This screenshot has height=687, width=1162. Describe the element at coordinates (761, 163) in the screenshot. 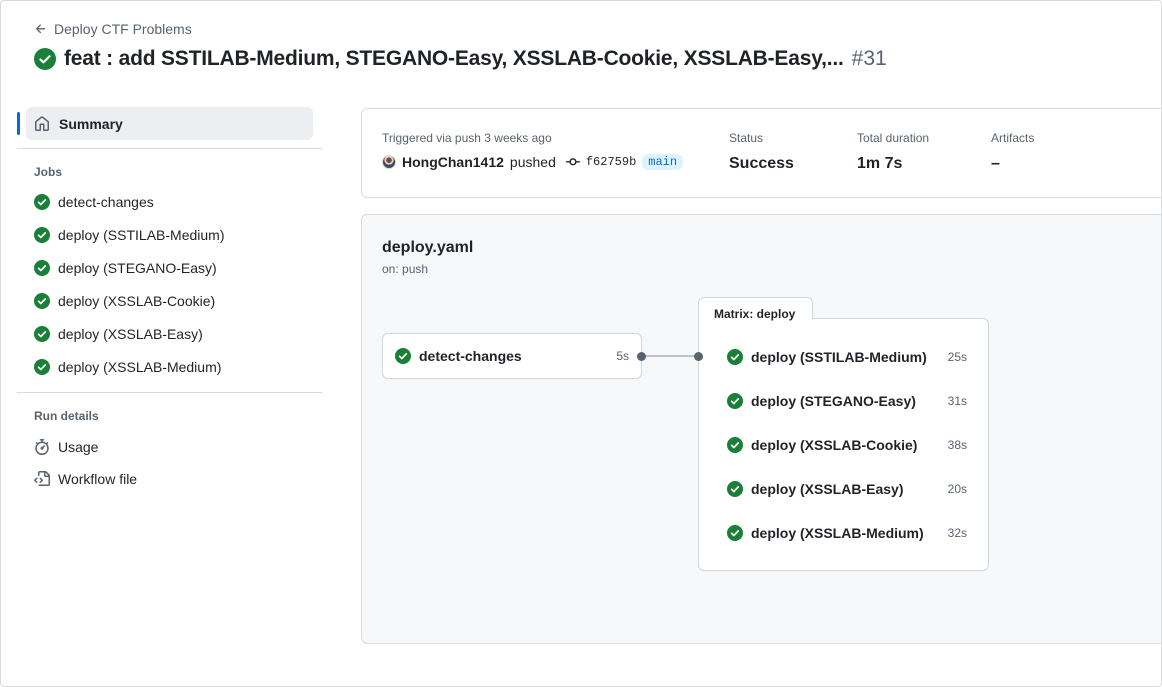

I see `status-value: Success` at that location.